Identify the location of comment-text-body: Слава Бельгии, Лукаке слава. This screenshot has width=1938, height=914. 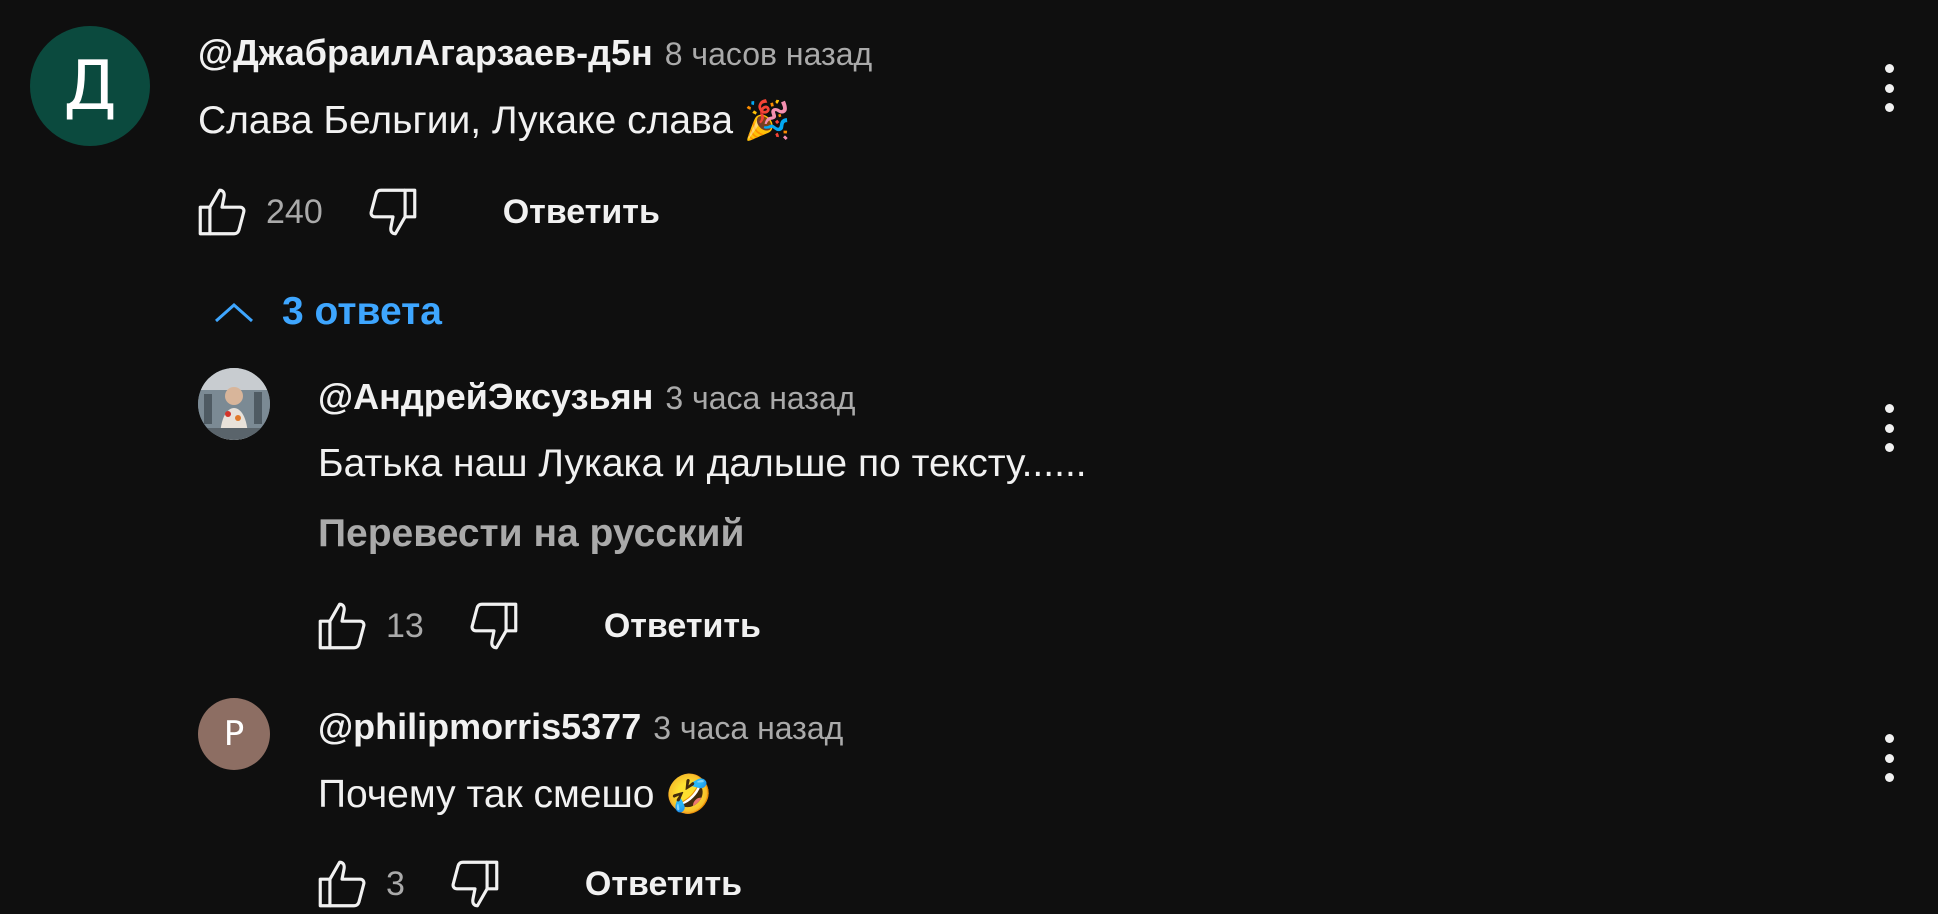
(466, 120).